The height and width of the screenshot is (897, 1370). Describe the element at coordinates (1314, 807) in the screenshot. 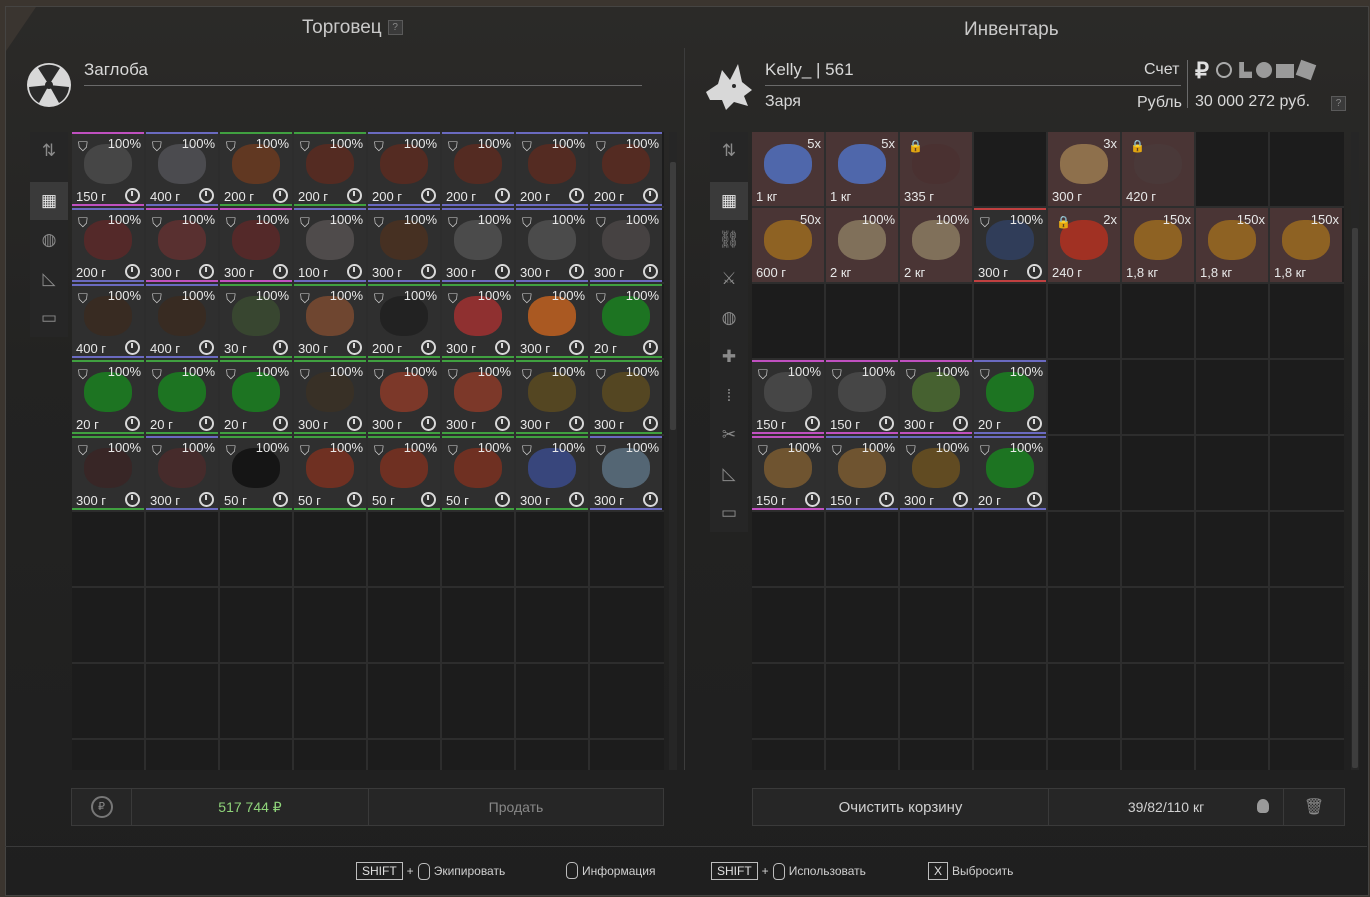

I see `trash-button: 🗑` at that location.